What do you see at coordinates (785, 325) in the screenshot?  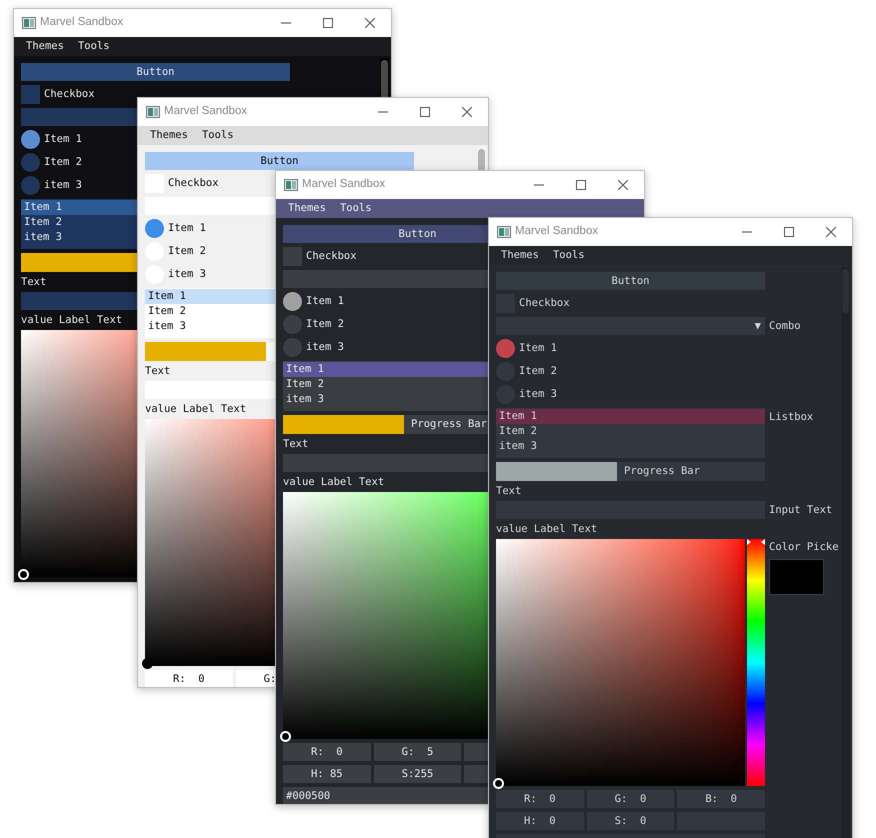 I see `widget-label: Combo` at bounding box center [785, 325].